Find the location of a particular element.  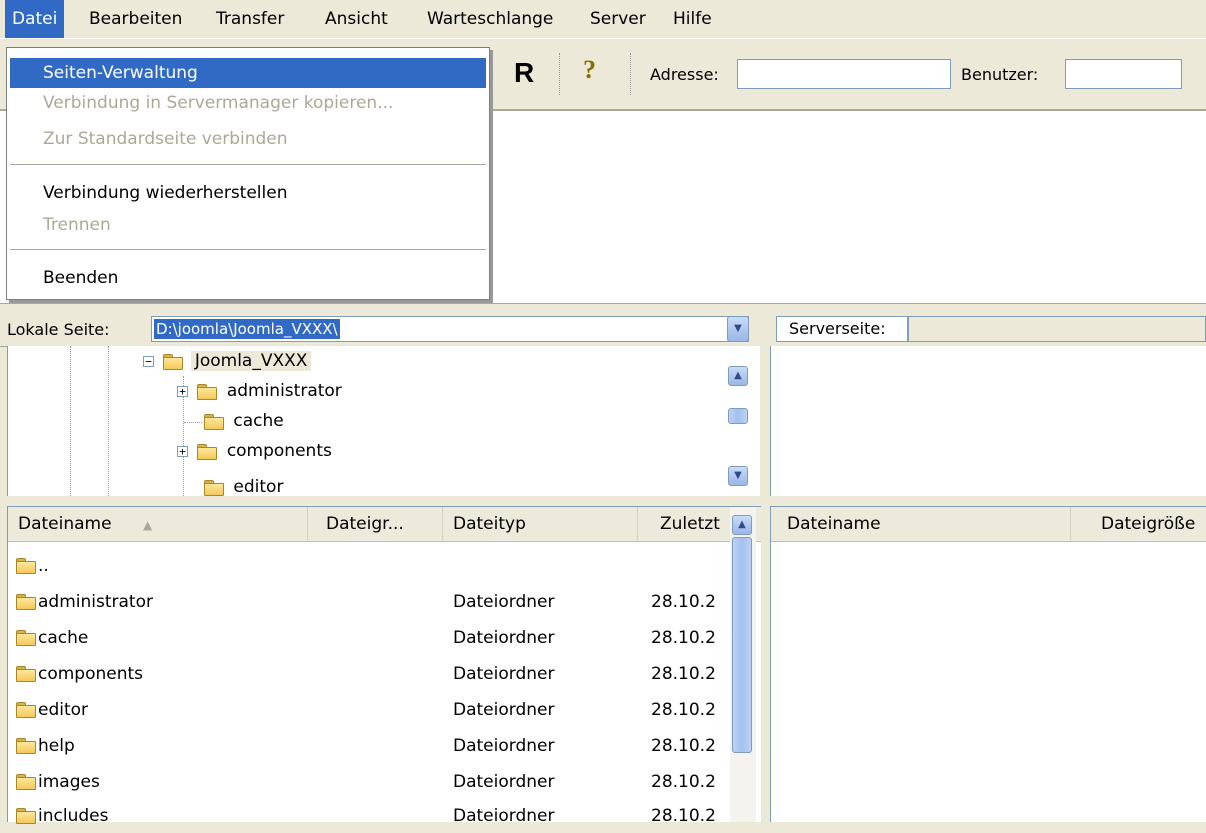

tree-scroll-thumb is located at coordinates (738, 416).